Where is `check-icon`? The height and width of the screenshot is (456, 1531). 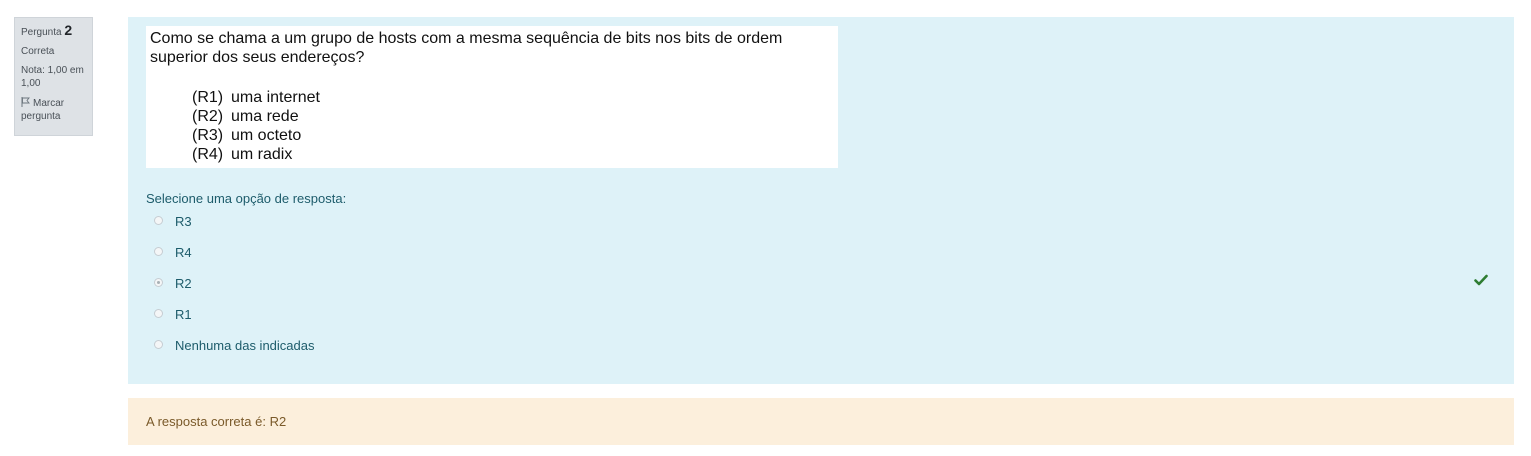
check-icon is located at coordinates (1481, 280).